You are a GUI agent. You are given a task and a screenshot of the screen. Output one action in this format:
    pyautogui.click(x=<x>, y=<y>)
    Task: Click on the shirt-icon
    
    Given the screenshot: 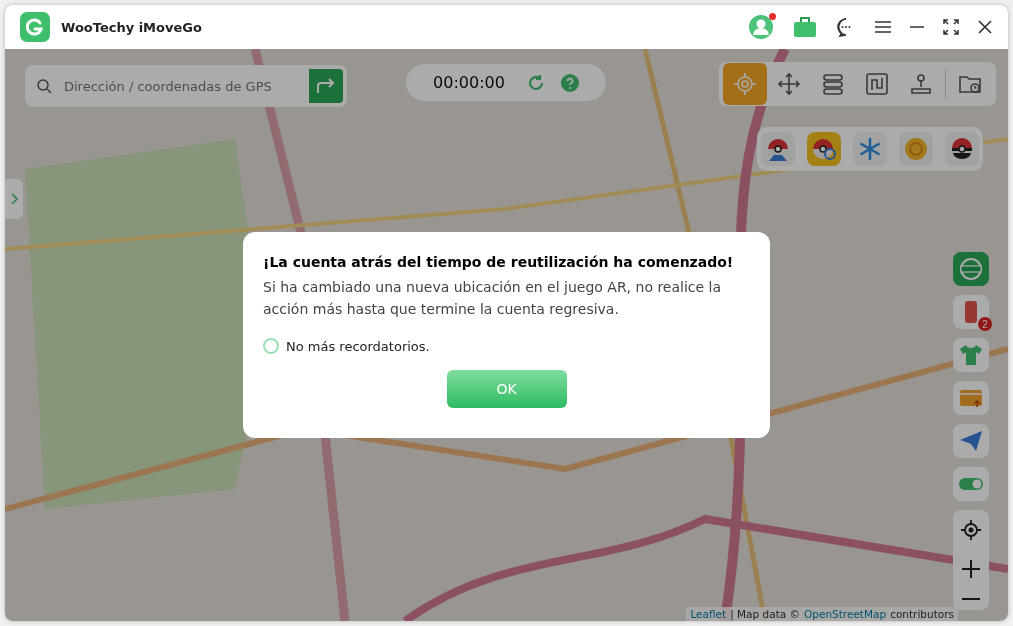 What is the action you would take?
    pyautogui.click(x=971, y=355)
    